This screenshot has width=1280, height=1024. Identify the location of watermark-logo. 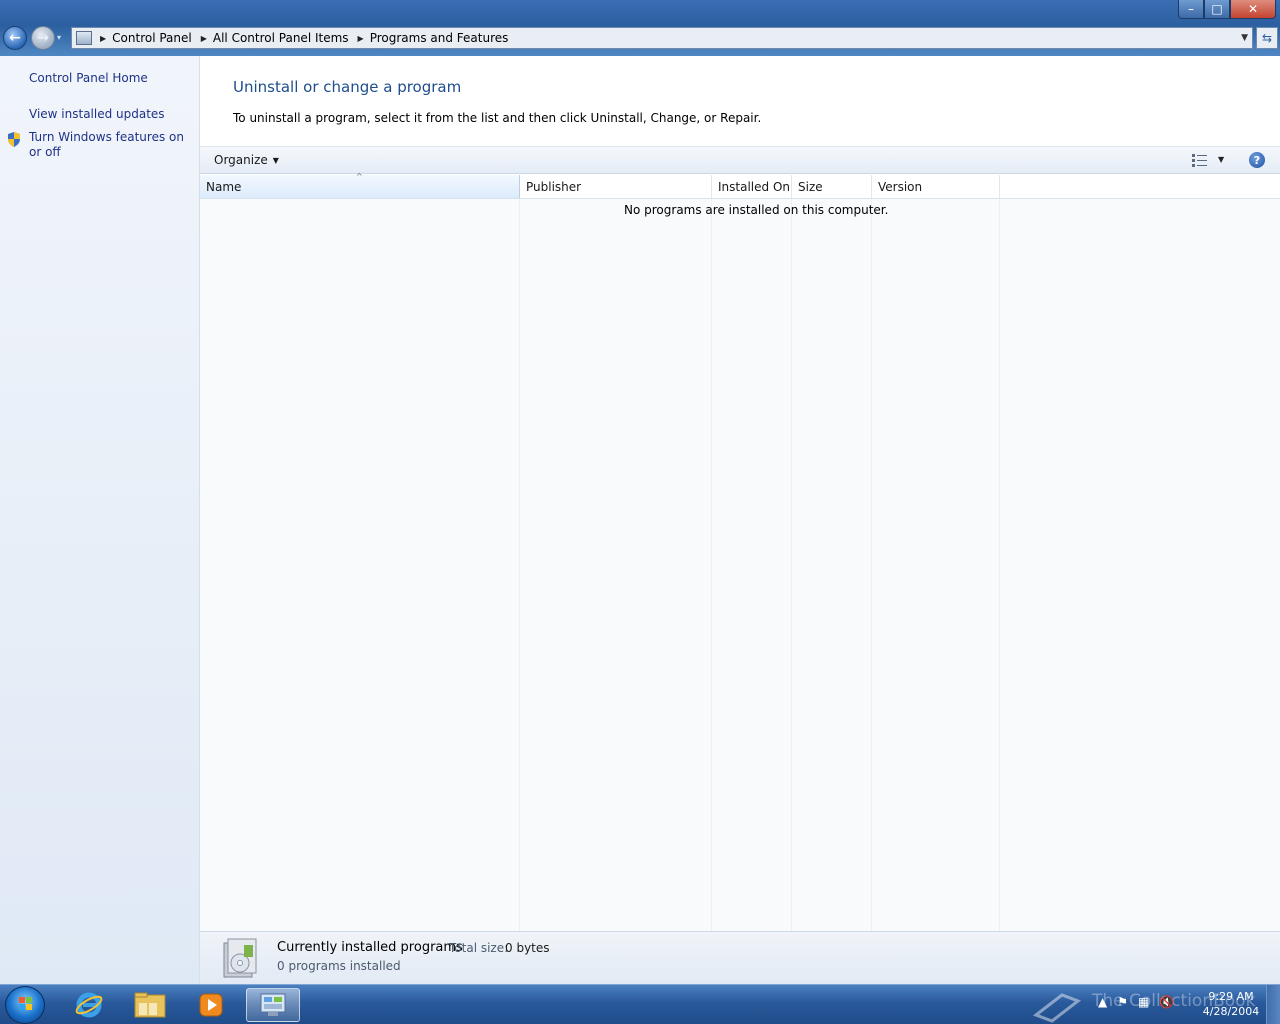
(1057, 1008).